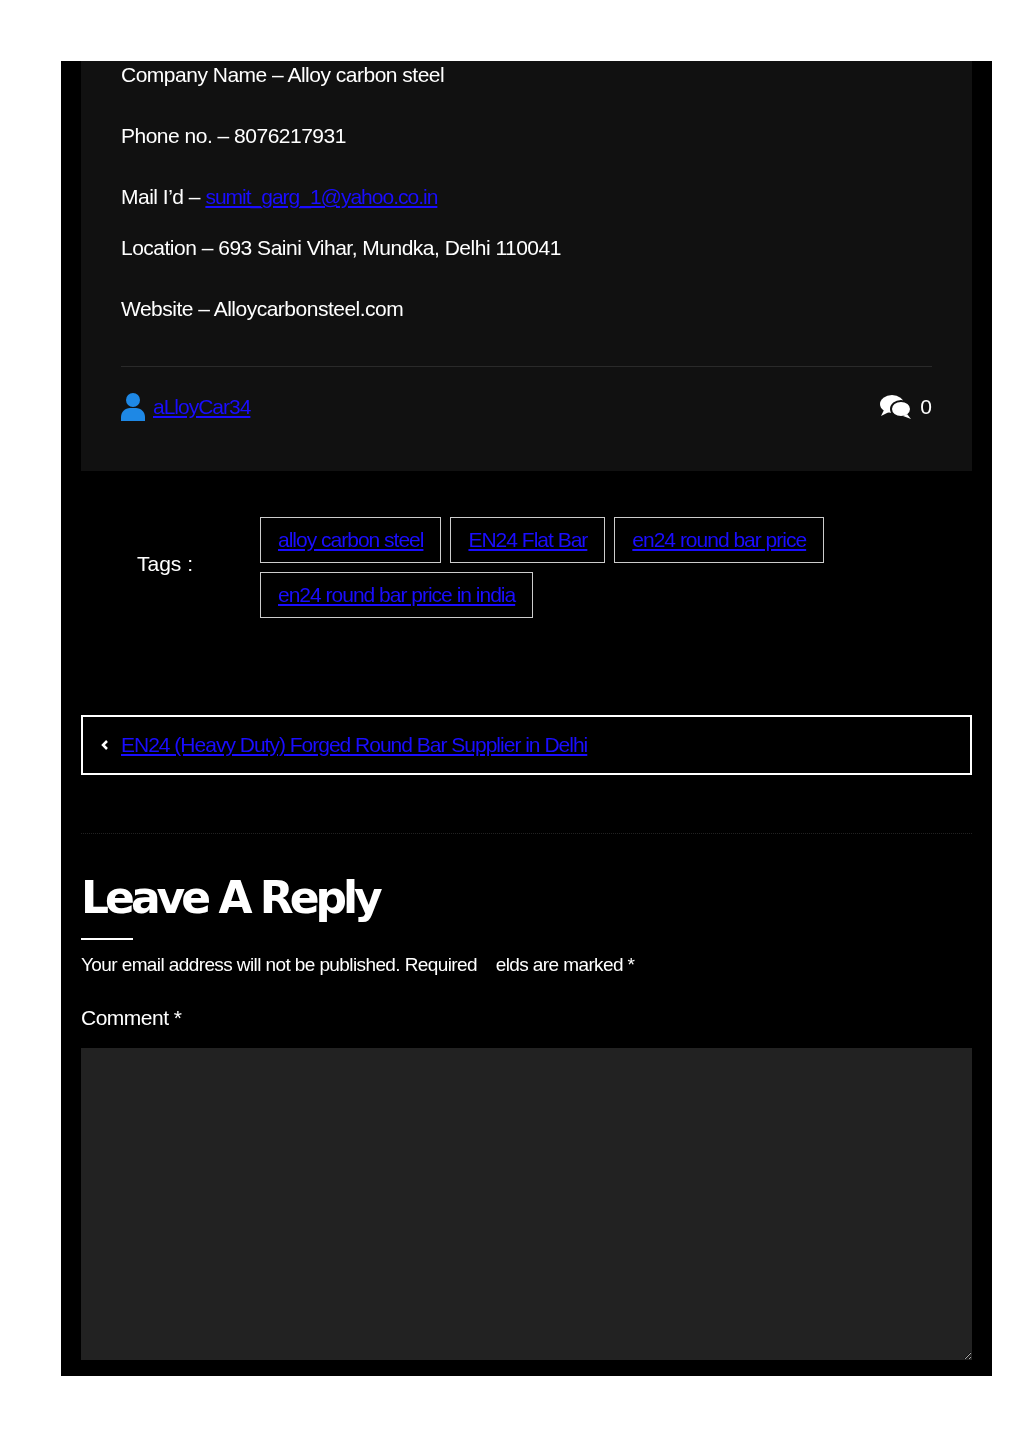 The image size is (1024, 1449). I want to click on comment-count: 0, so click(926, 407).